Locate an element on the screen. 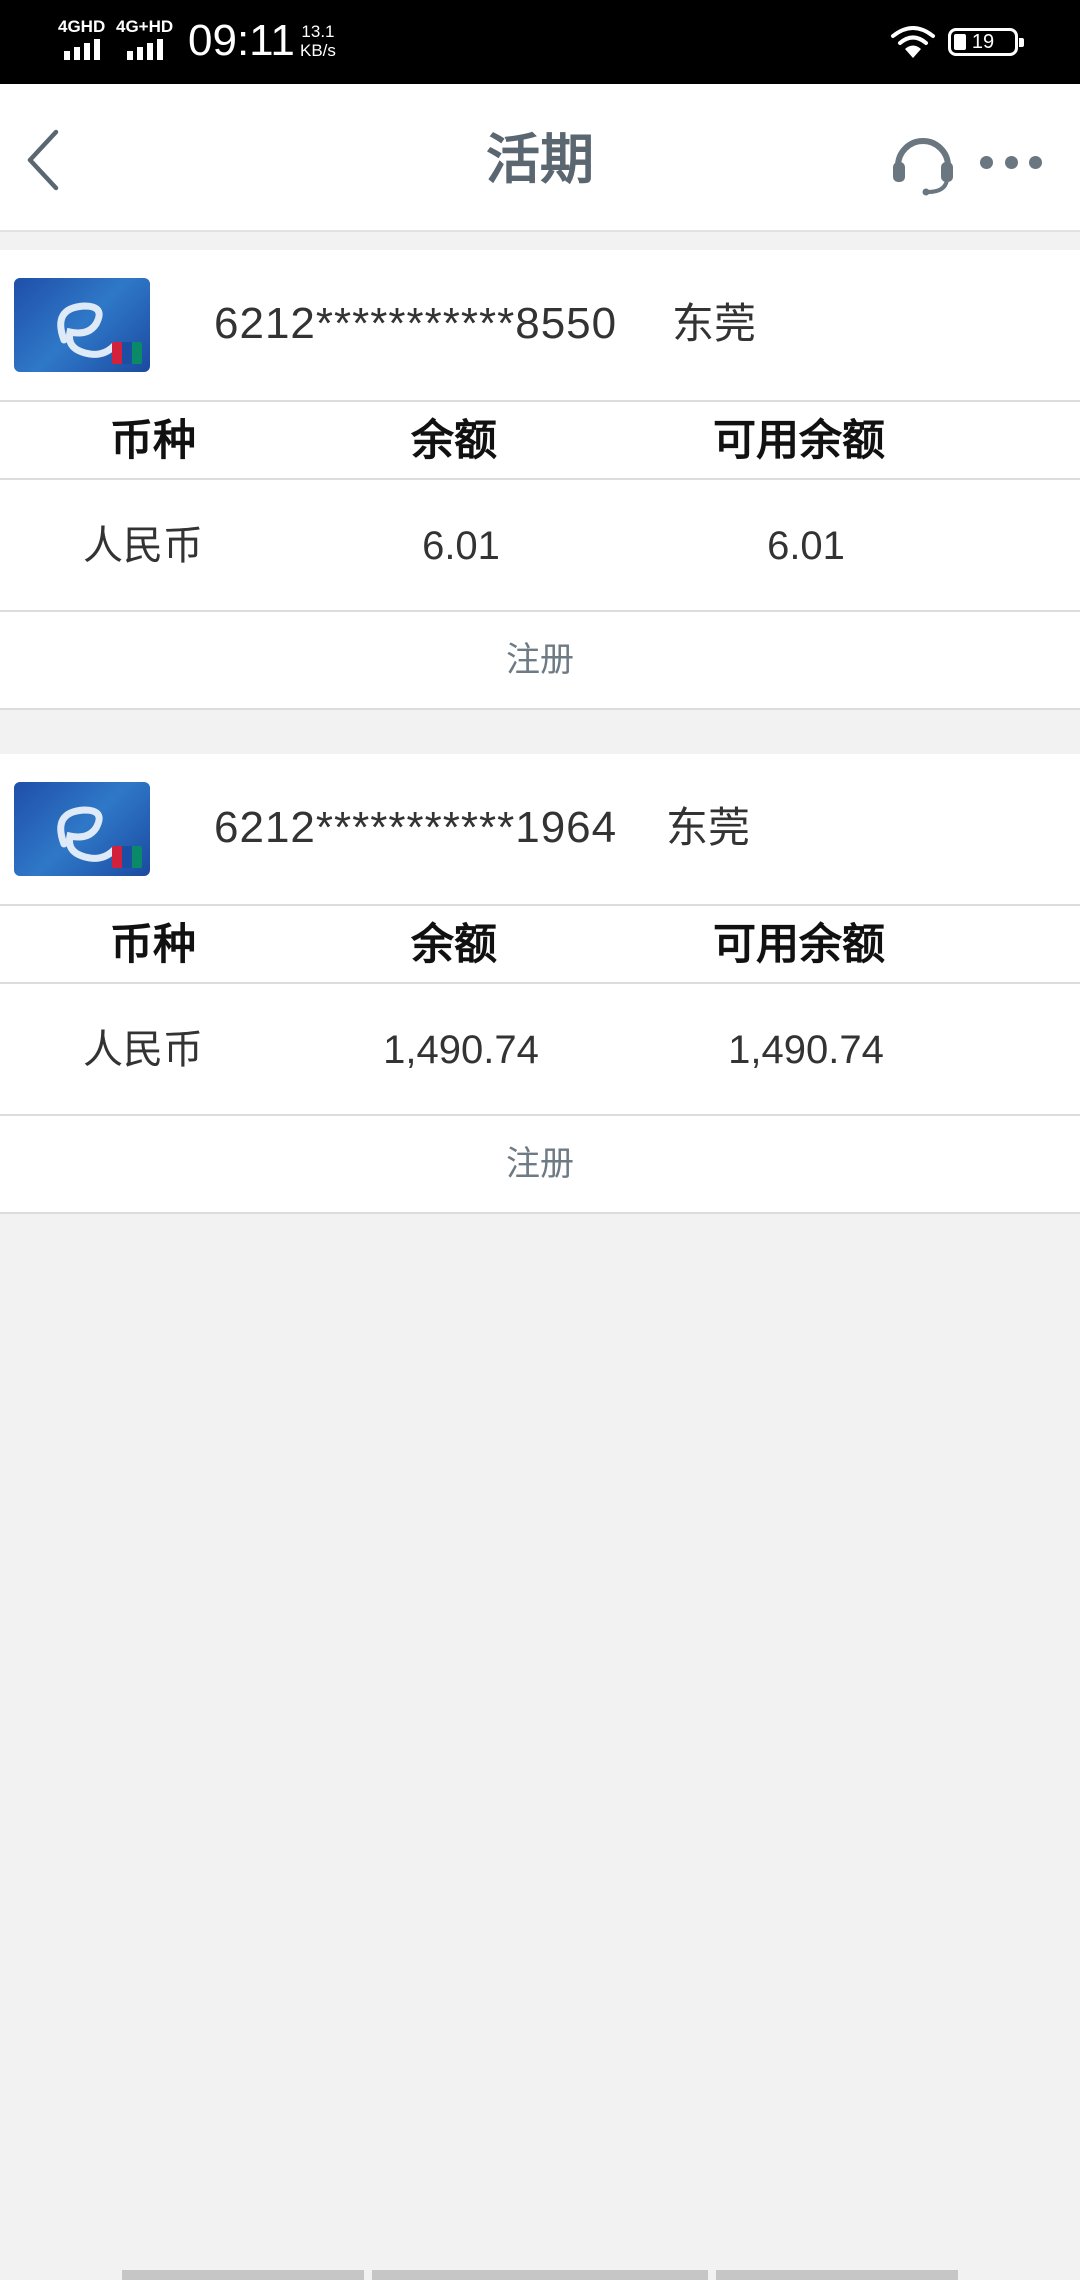 This screenshot has height=2280, width=1080. cell-available: 1,490.74 is located at coordinates (806, 1050).